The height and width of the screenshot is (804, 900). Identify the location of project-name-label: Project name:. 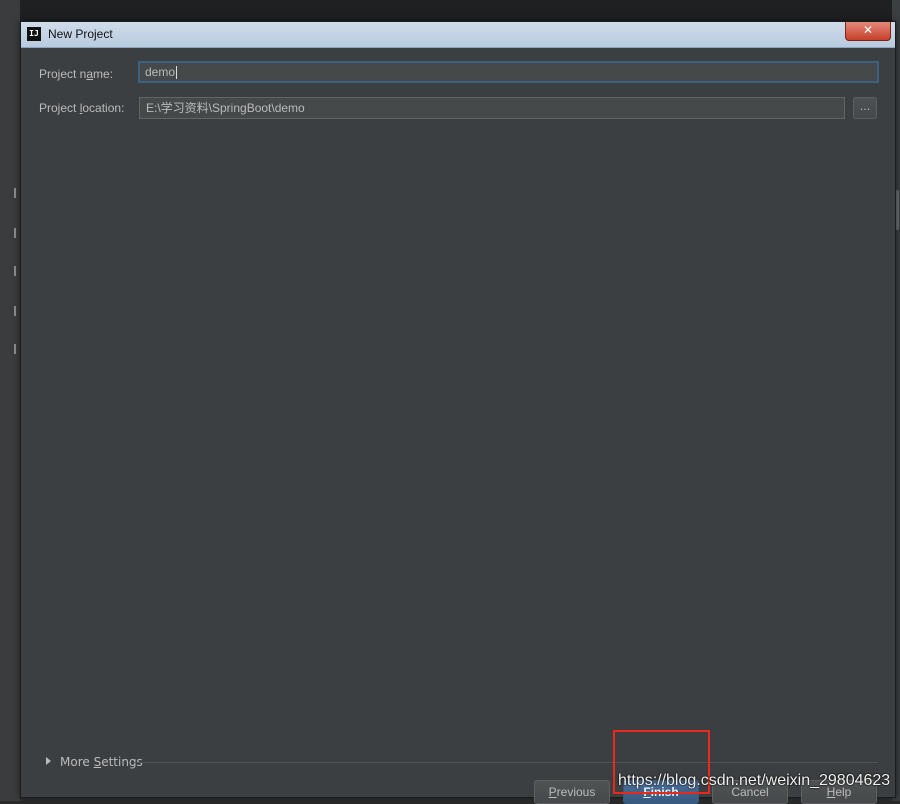
(76, 74).